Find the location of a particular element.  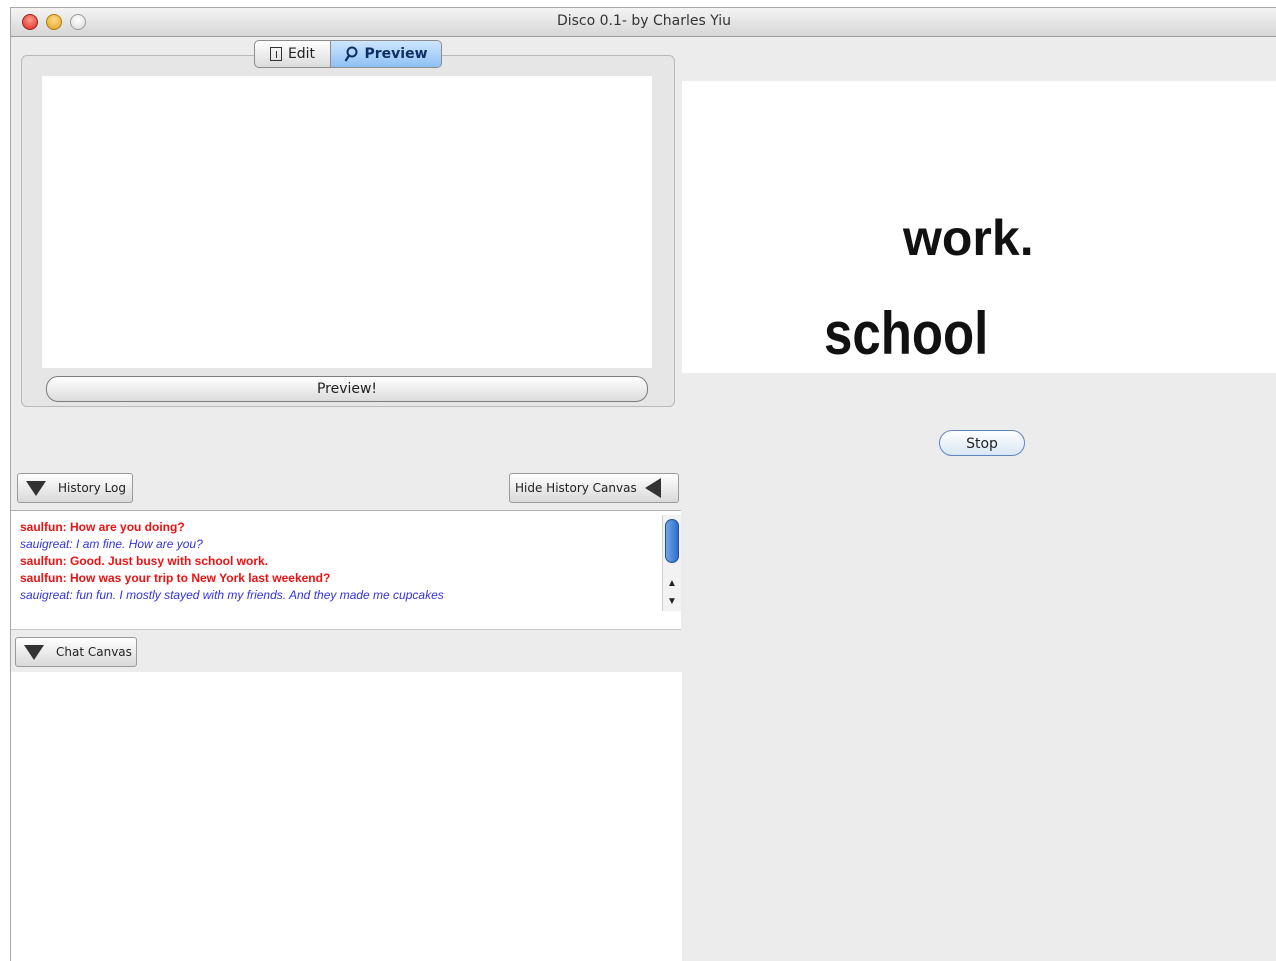

edit-preview-toggle: Edit Preview is located at coordinates (348, 54).